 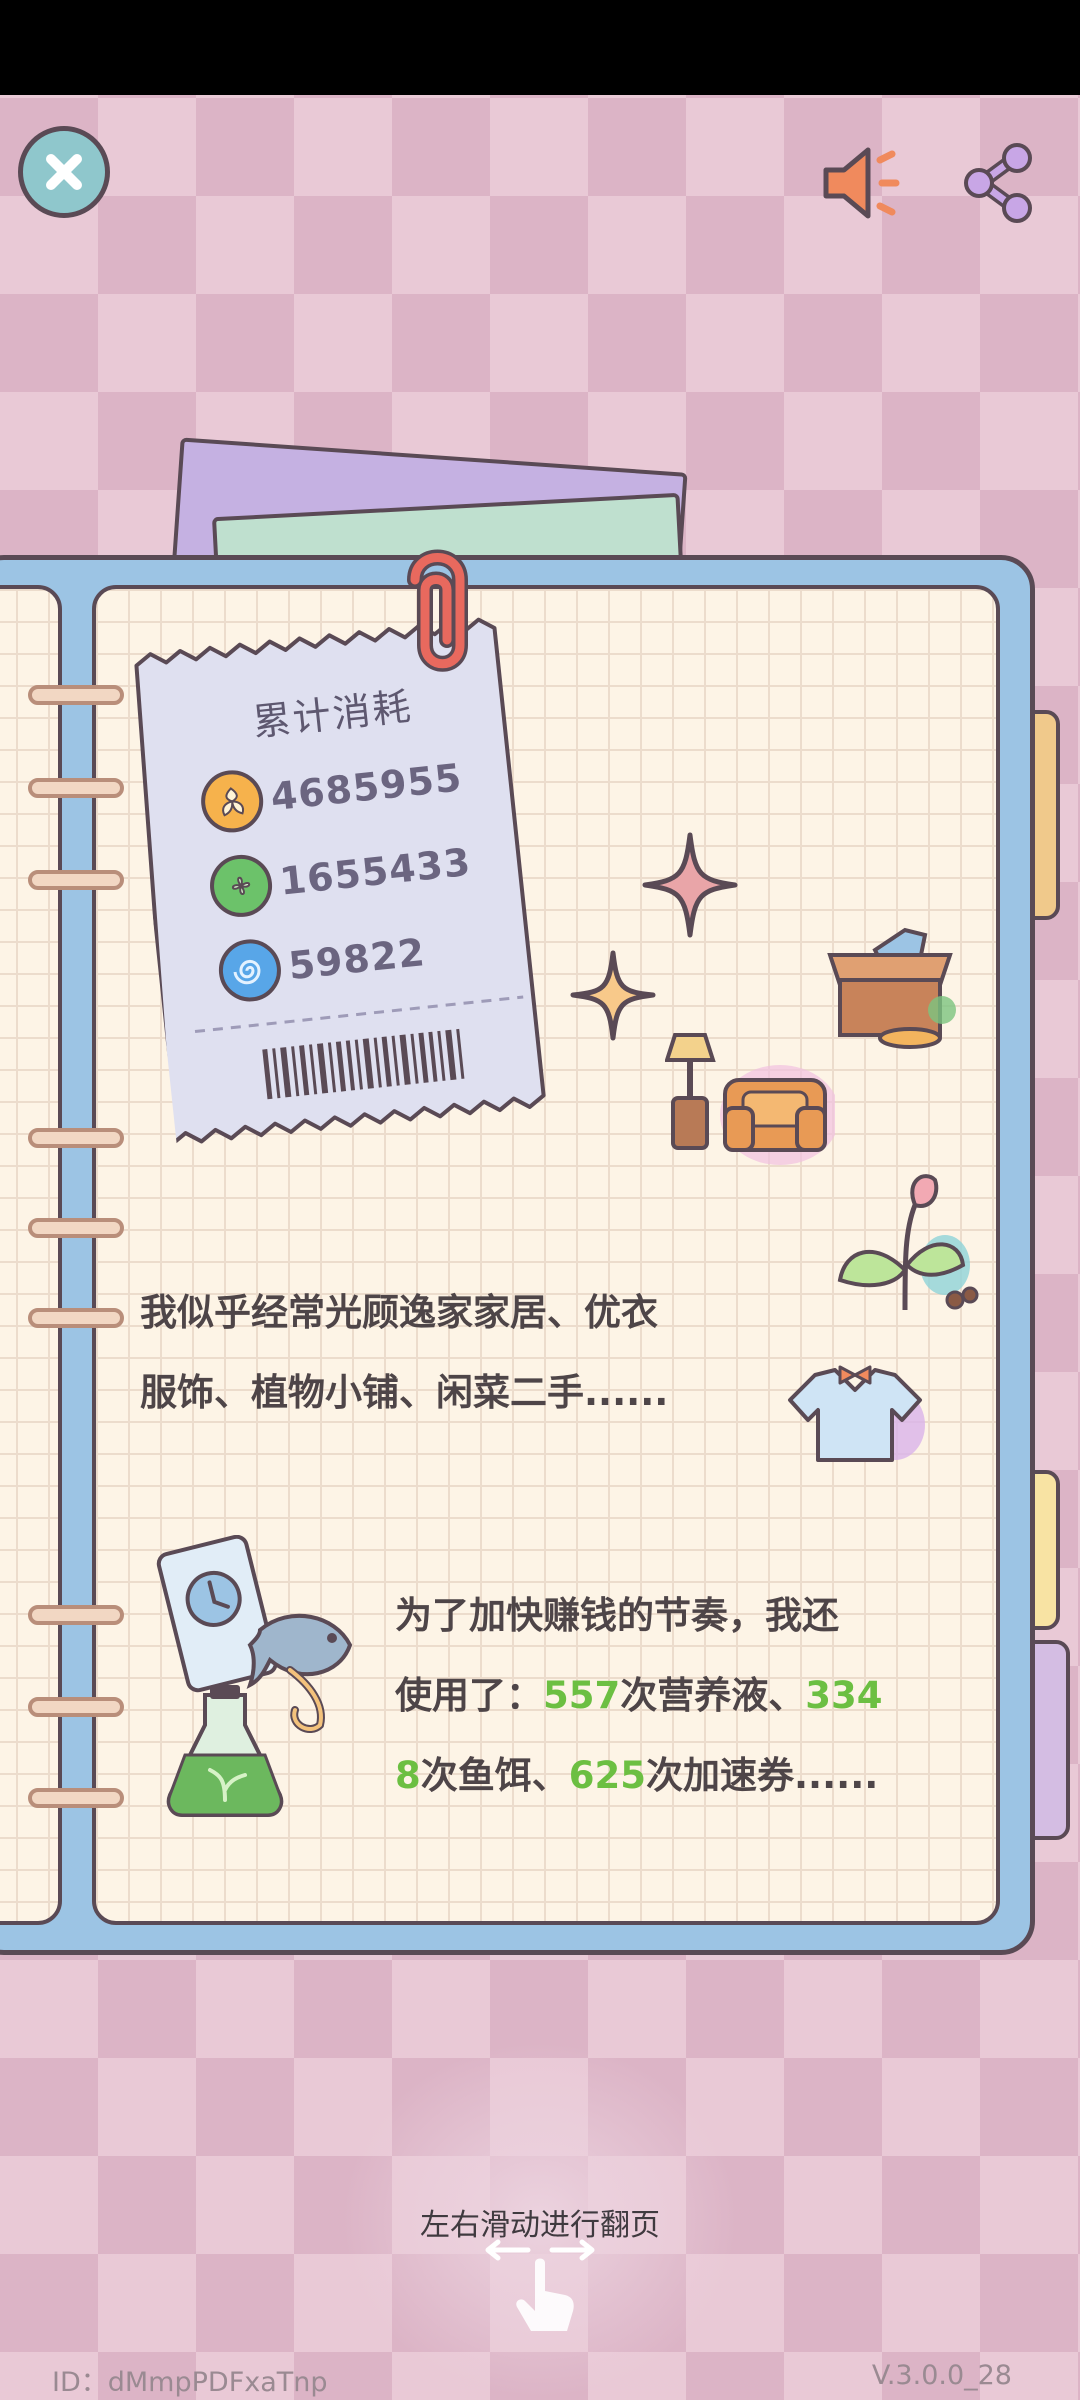 I want to click on bait-count-part1: 334, so click(x=844, y=1695).